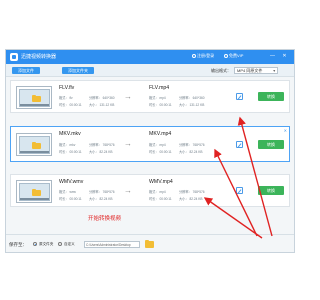  Describe the element at coordinates (67, 88) in the screenshot. I see `source-file-name: FLV.flv` at that location.